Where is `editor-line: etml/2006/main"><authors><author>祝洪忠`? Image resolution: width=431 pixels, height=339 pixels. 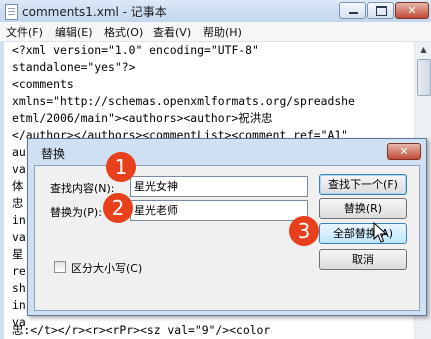
editor-line: etml/2006/main"><authors><author>祝洪忠 is located at coordinates (142, 118).